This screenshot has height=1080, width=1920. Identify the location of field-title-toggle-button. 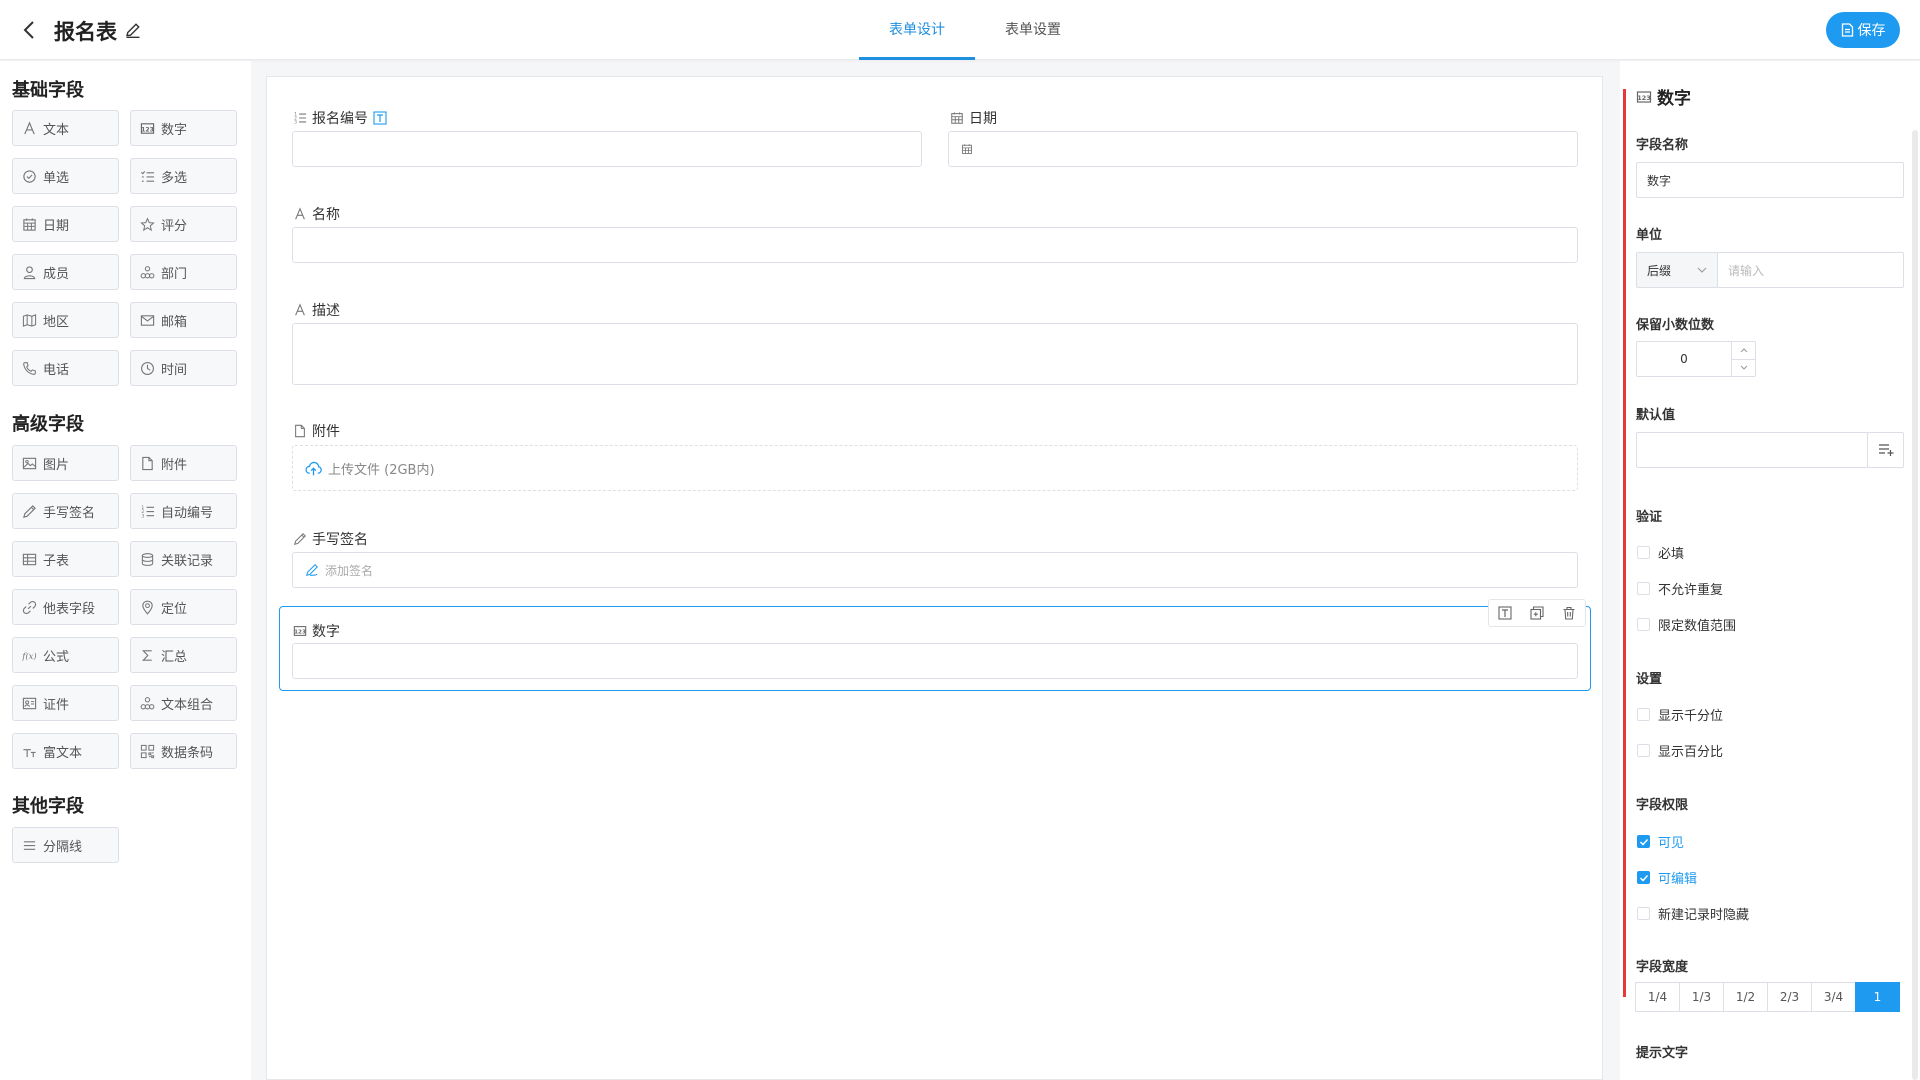
(1505, 613).